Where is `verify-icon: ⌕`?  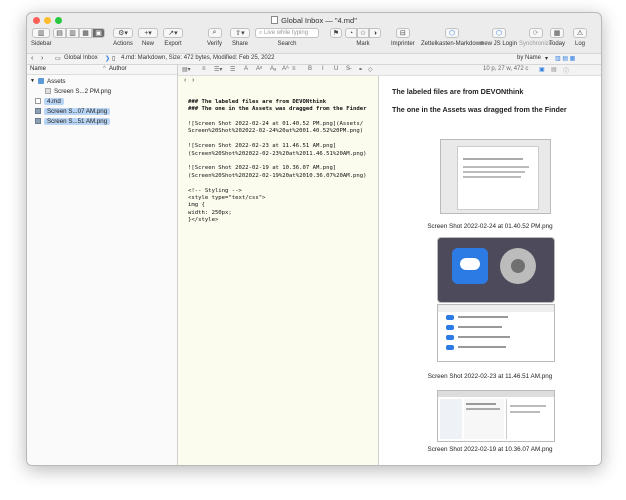
verify-icon: ⌕ is located at coordinates (214, 33).